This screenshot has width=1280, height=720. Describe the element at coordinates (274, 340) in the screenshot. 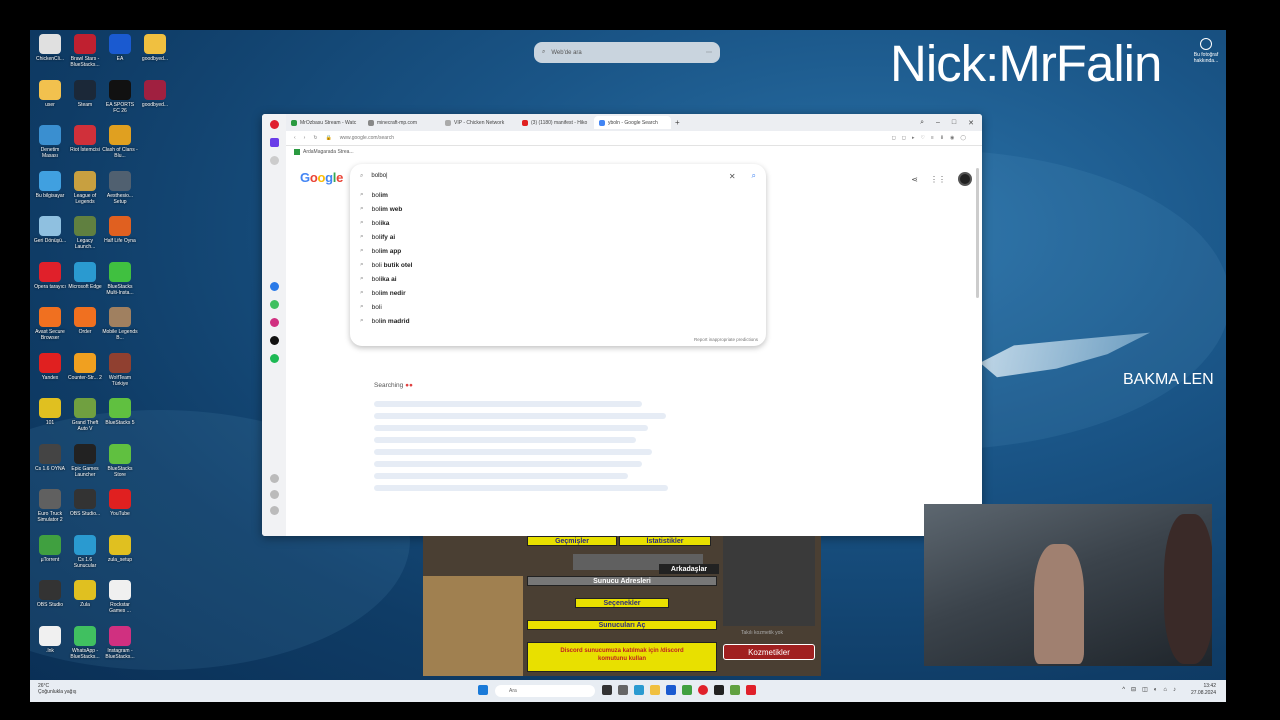

I see `tiktok-icon` at that location.